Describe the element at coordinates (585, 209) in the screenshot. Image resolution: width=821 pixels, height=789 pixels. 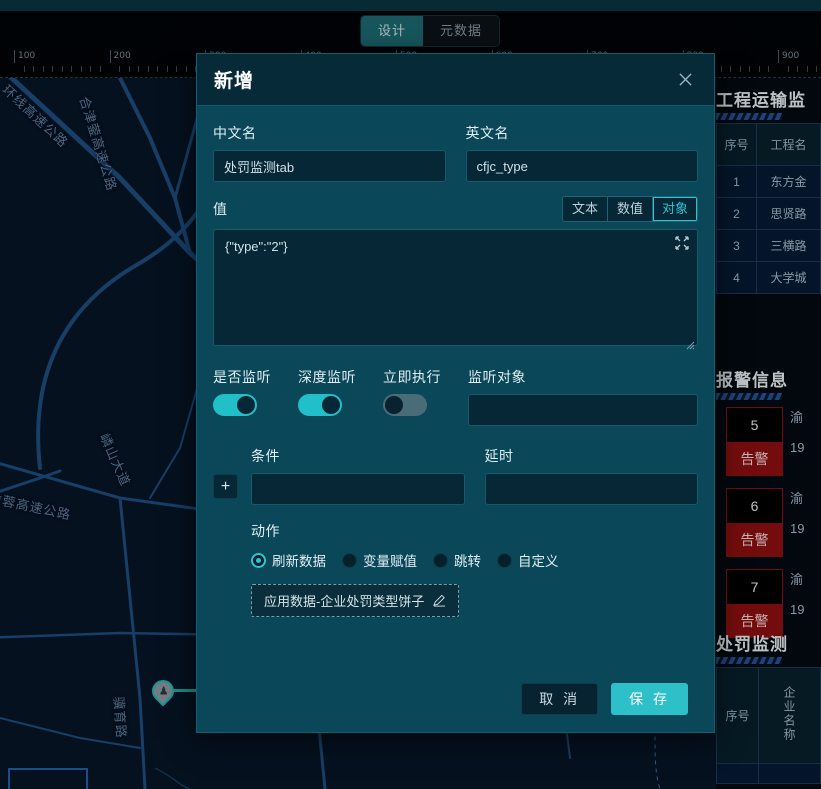
I see `value-type-text: 文本` at that location.